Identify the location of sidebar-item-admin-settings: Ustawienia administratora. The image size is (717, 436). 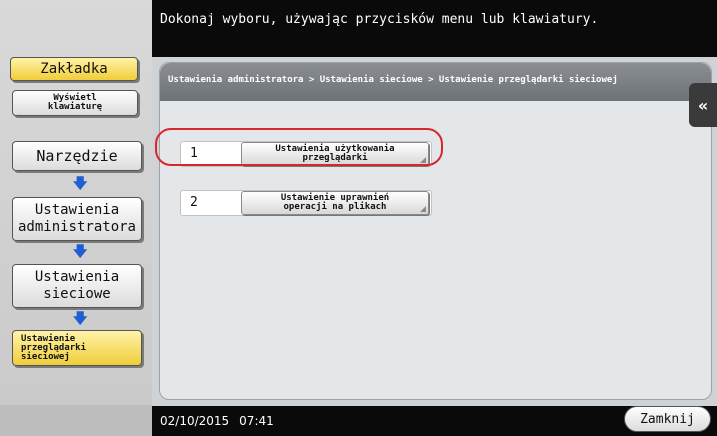
(77, 219).